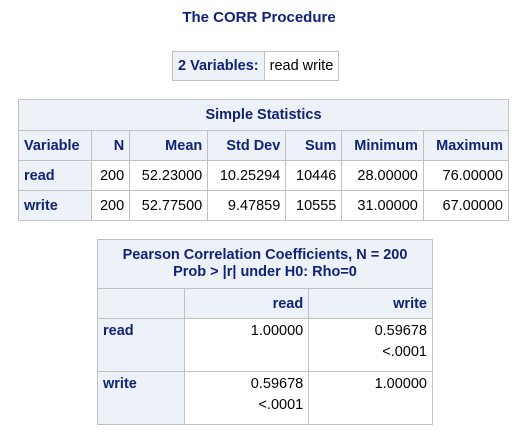 This screenshot has width=518, height=439. I want to click on row-header-read: read, so click(55, 175).